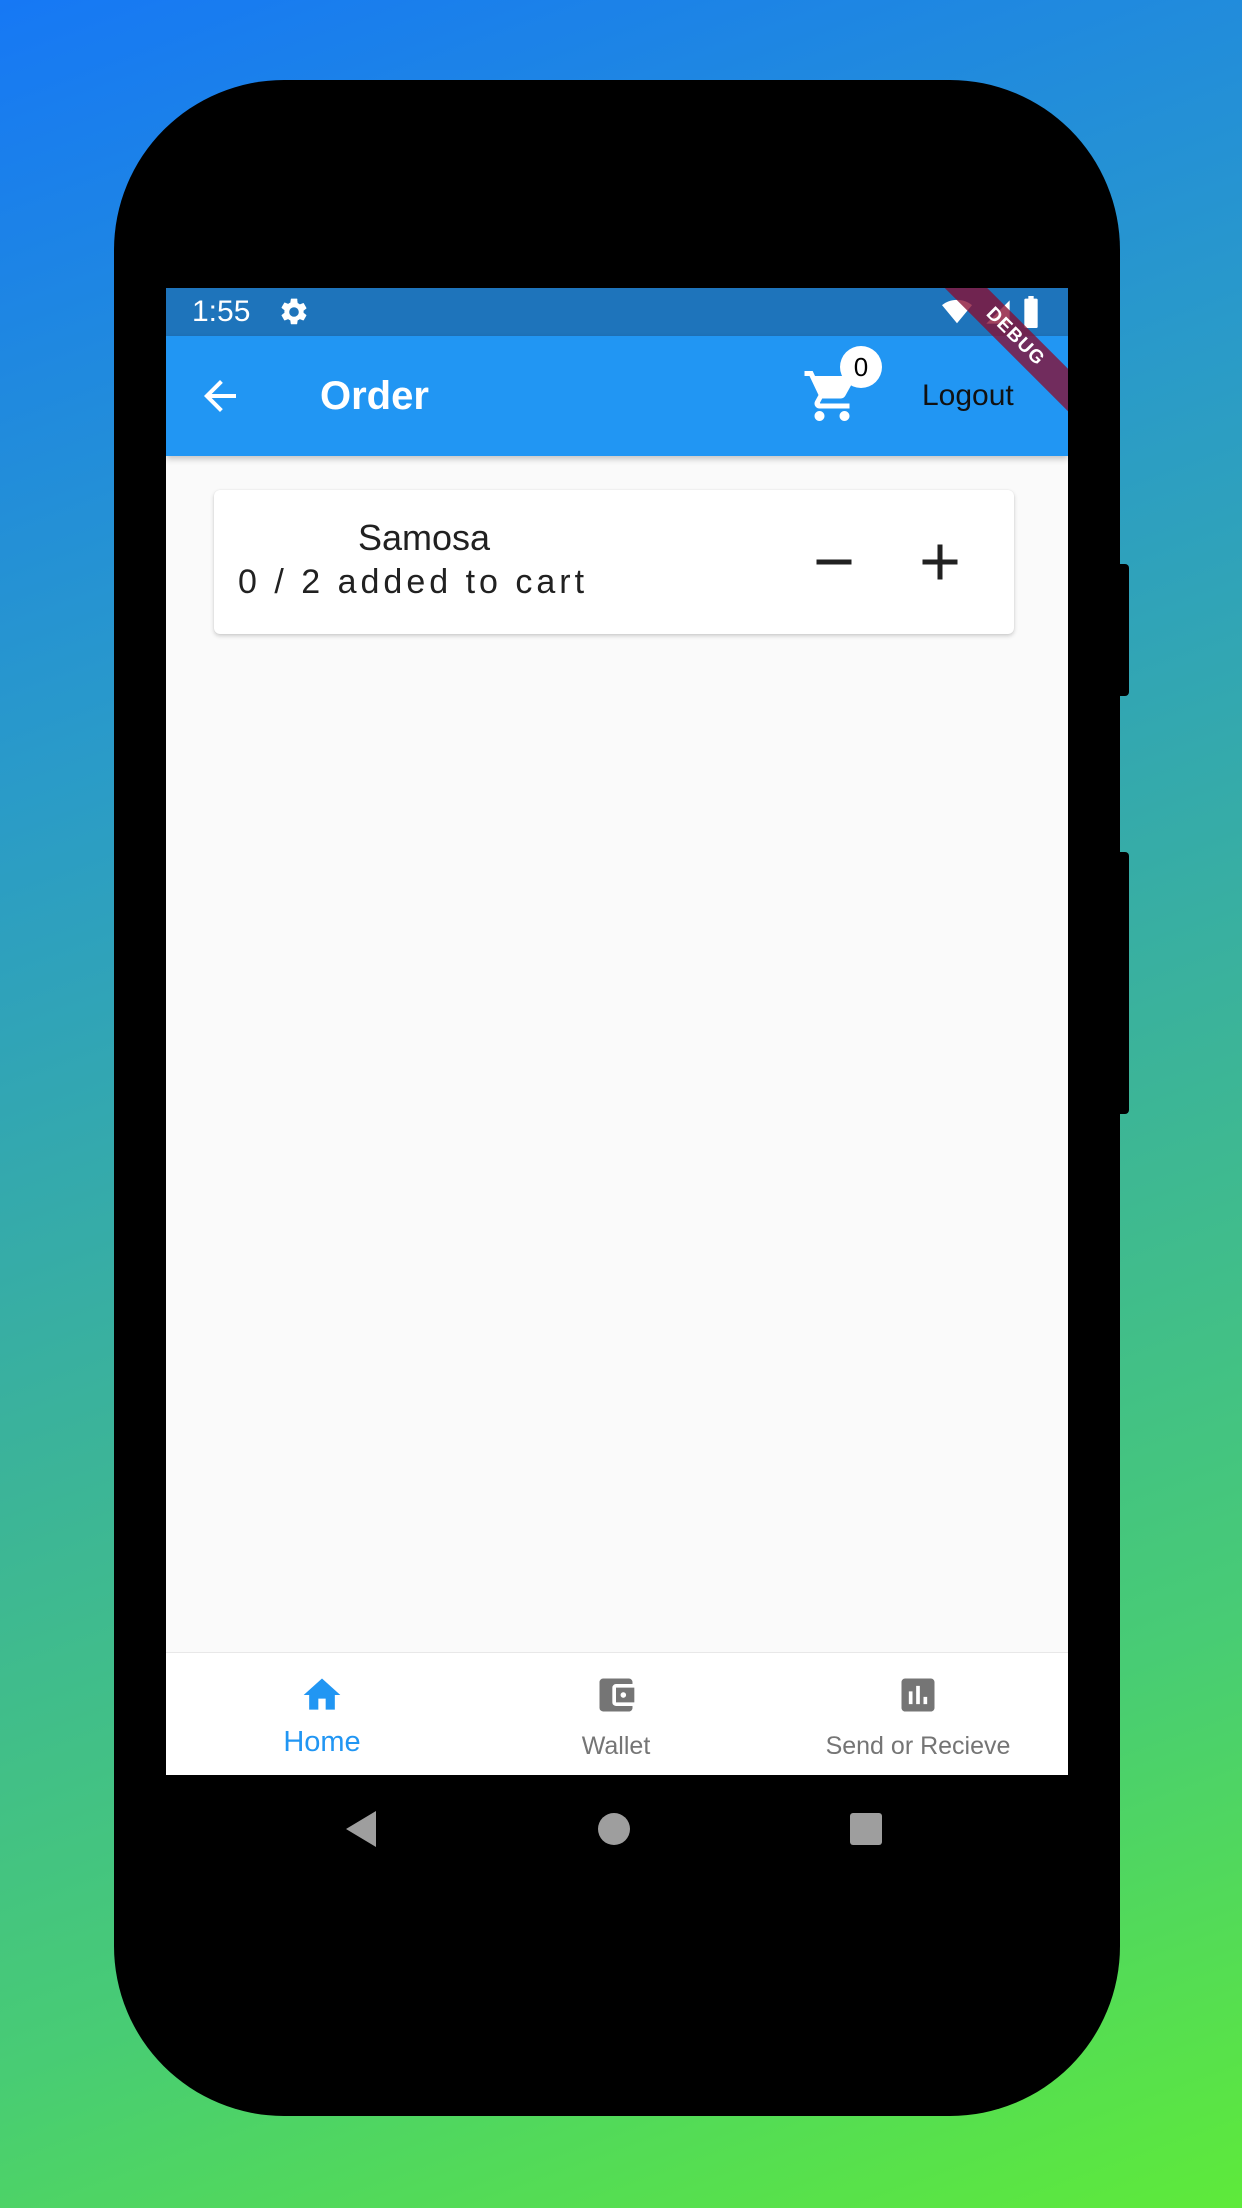 The width and height of the screenshot is (1242, 2208). I want to click on nav-item-send-or-receive: Send or Recieve, so click(918, 1714).